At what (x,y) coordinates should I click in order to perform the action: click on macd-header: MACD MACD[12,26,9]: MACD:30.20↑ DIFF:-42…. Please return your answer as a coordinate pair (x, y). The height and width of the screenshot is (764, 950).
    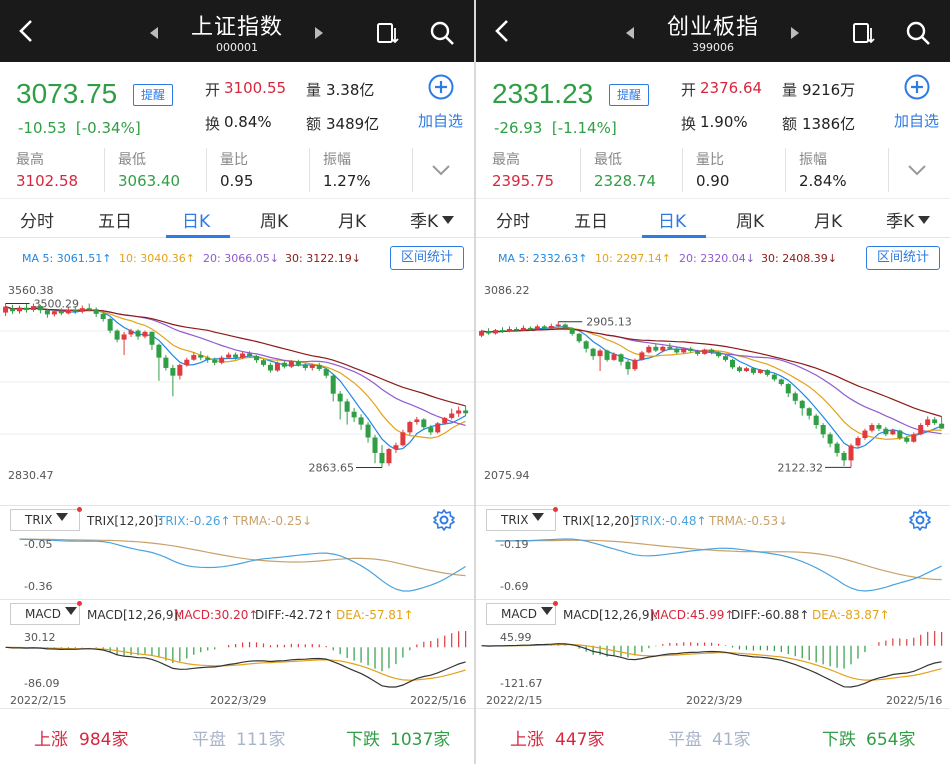
    Looking at the image, I should click on (237, 612).